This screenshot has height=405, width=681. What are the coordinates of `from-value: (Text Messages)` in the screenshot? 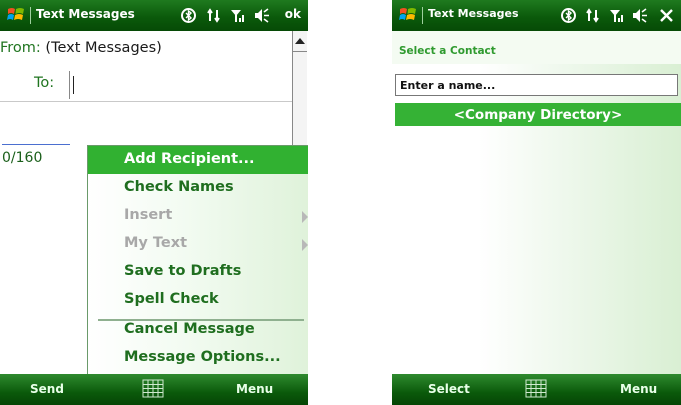 It's located at (103, 48).